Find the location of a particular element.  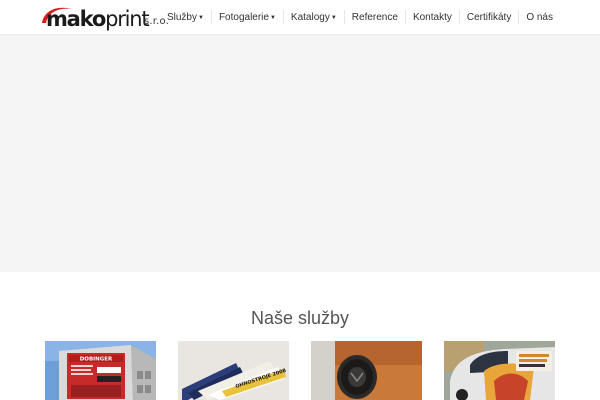

nav-item-katalogy: Katalogy ▼ is located at coordinates (313, 17).